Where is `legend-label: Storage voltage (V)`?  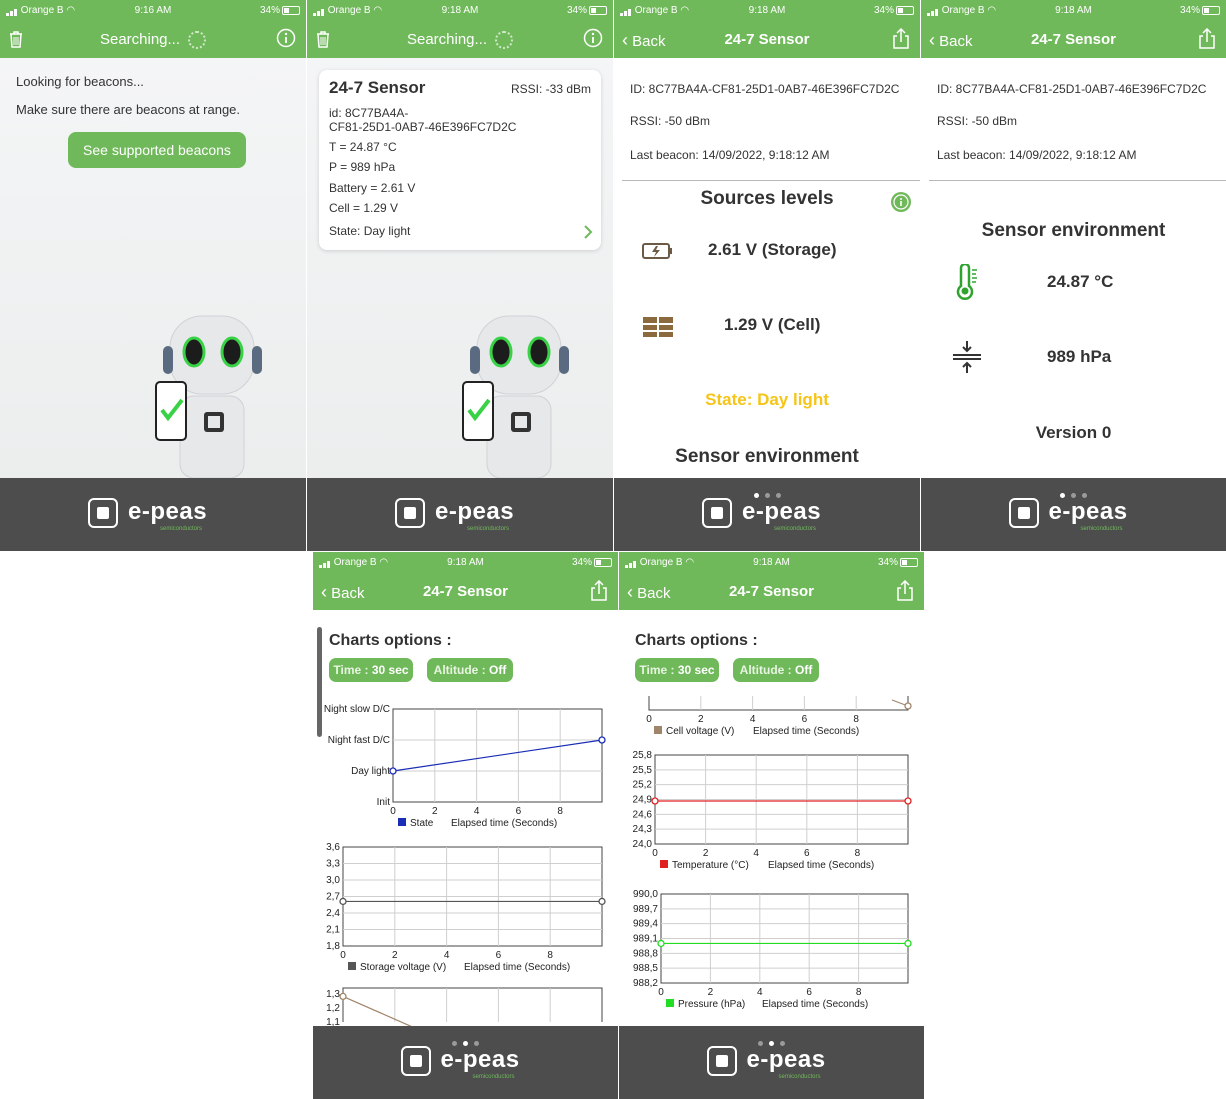
legend-label: Storage voltage (V) is located at coordinates (403, 967).